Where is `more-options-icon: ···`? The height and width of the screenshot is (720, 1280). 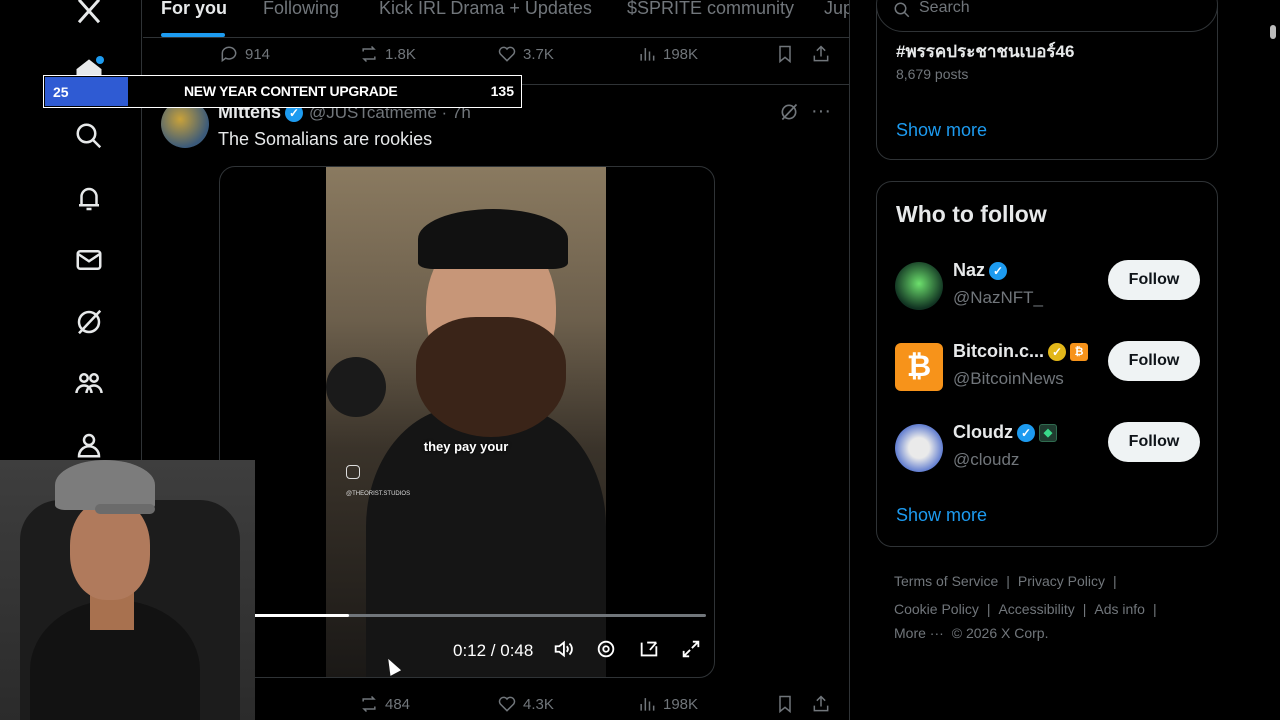 more-options-icon: ··· is located at coordinates (821, 111).